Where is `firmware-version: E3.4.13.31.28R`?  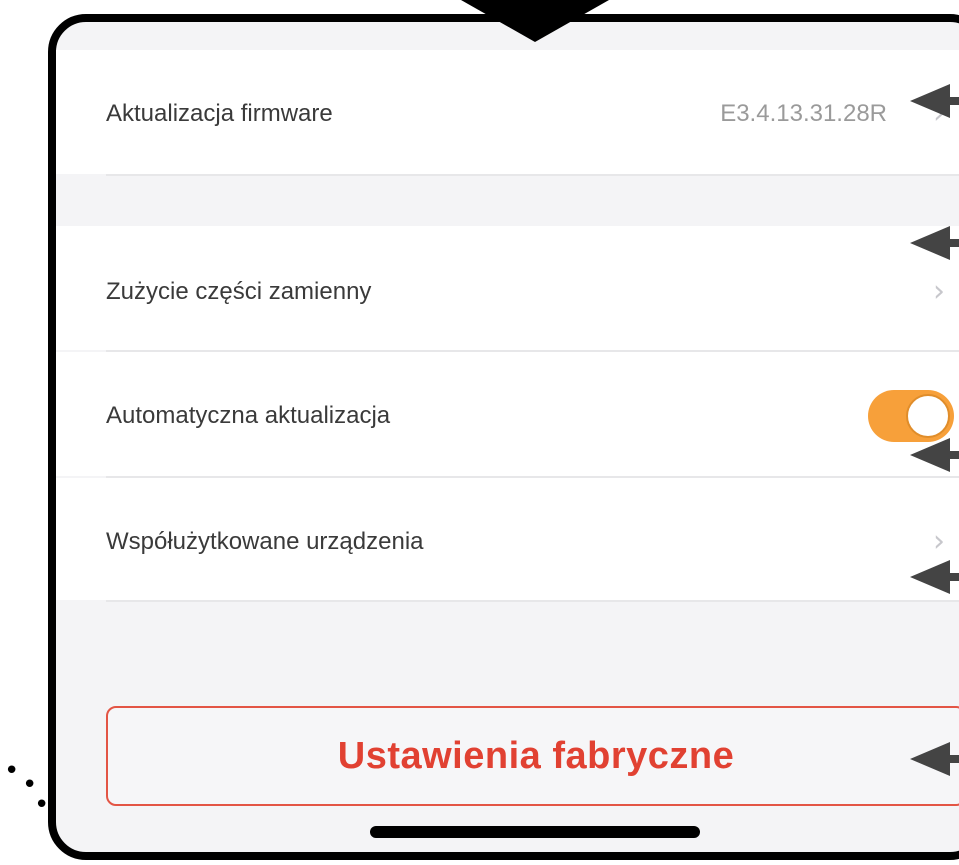
firmware-version: E3.4.13.31.28R is located at coordinates (803, 113).